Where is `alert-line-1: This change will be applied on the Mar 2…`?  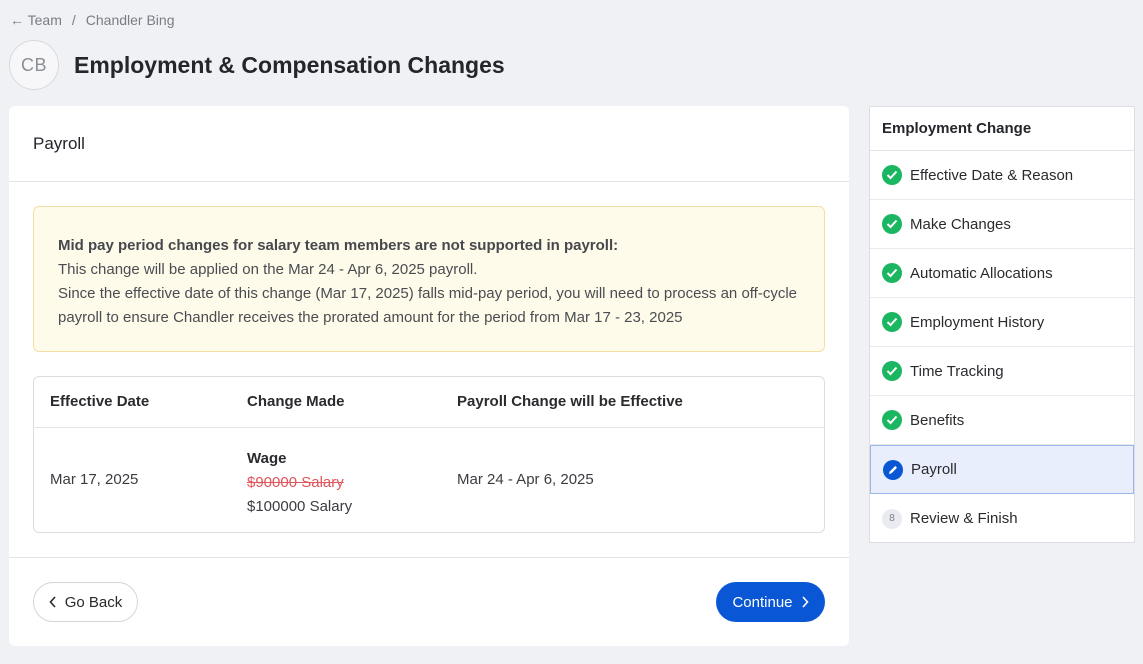
alert-line-1: This change will be applied on the Mar 2… is located at coordinates (268, 269).